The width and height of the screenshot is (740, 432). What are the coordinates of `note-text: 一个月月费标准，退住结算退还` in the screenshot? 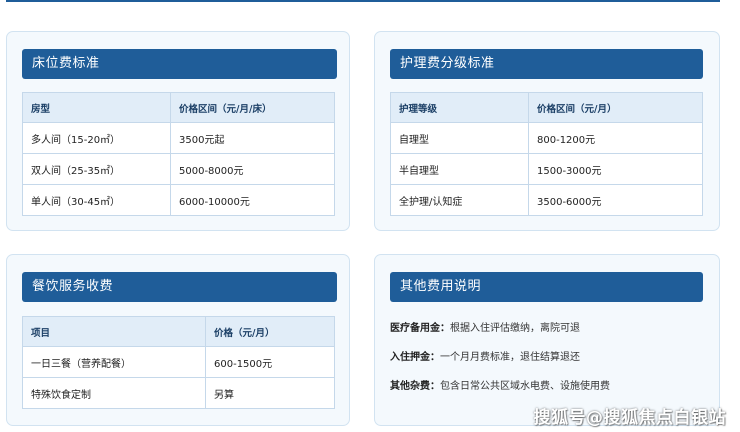 It's located at (510, 357).